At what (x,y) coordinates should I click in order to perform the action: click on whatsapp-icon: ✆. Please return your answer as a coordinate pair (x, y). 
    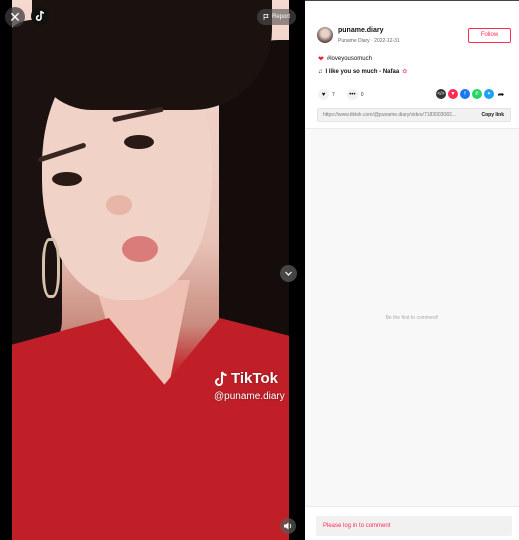
    Looking at the image, I should click on (477, 94).